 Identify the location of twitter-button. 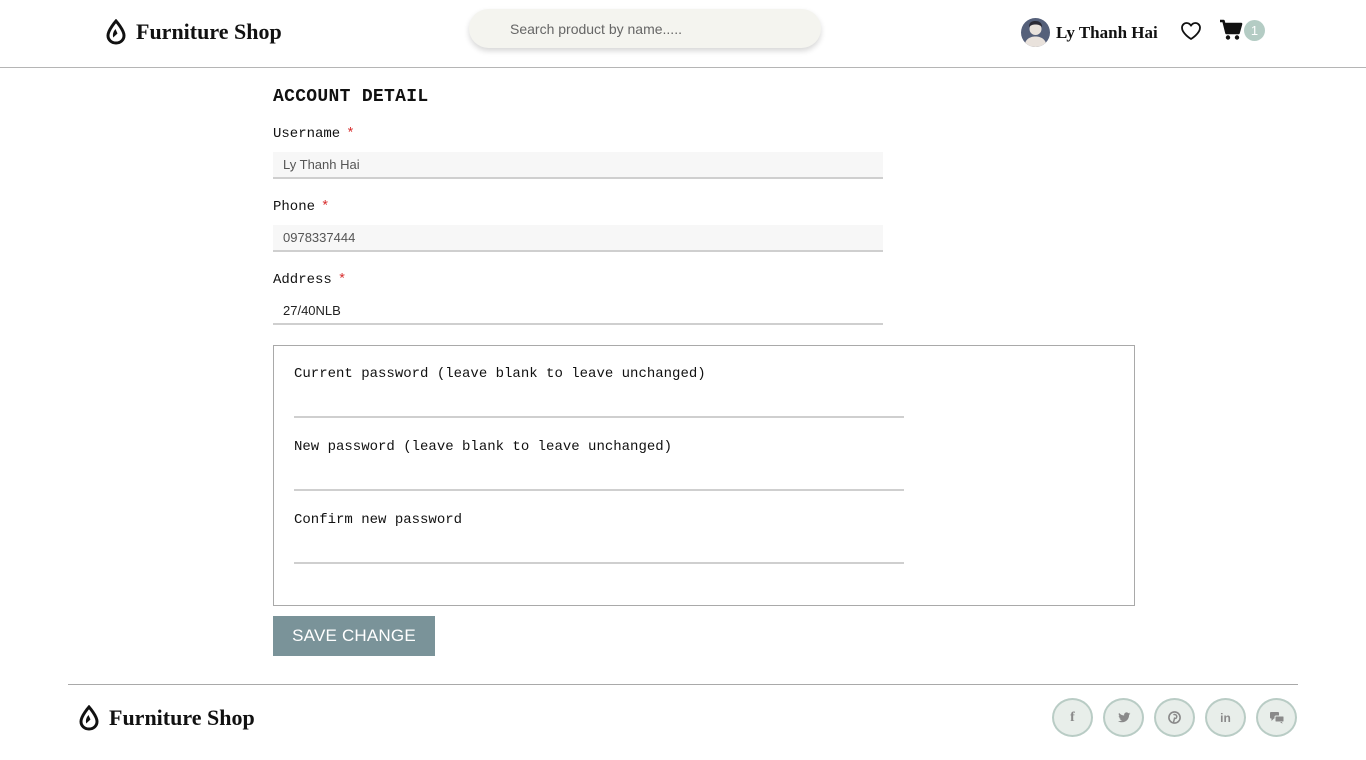
(1123, 717).